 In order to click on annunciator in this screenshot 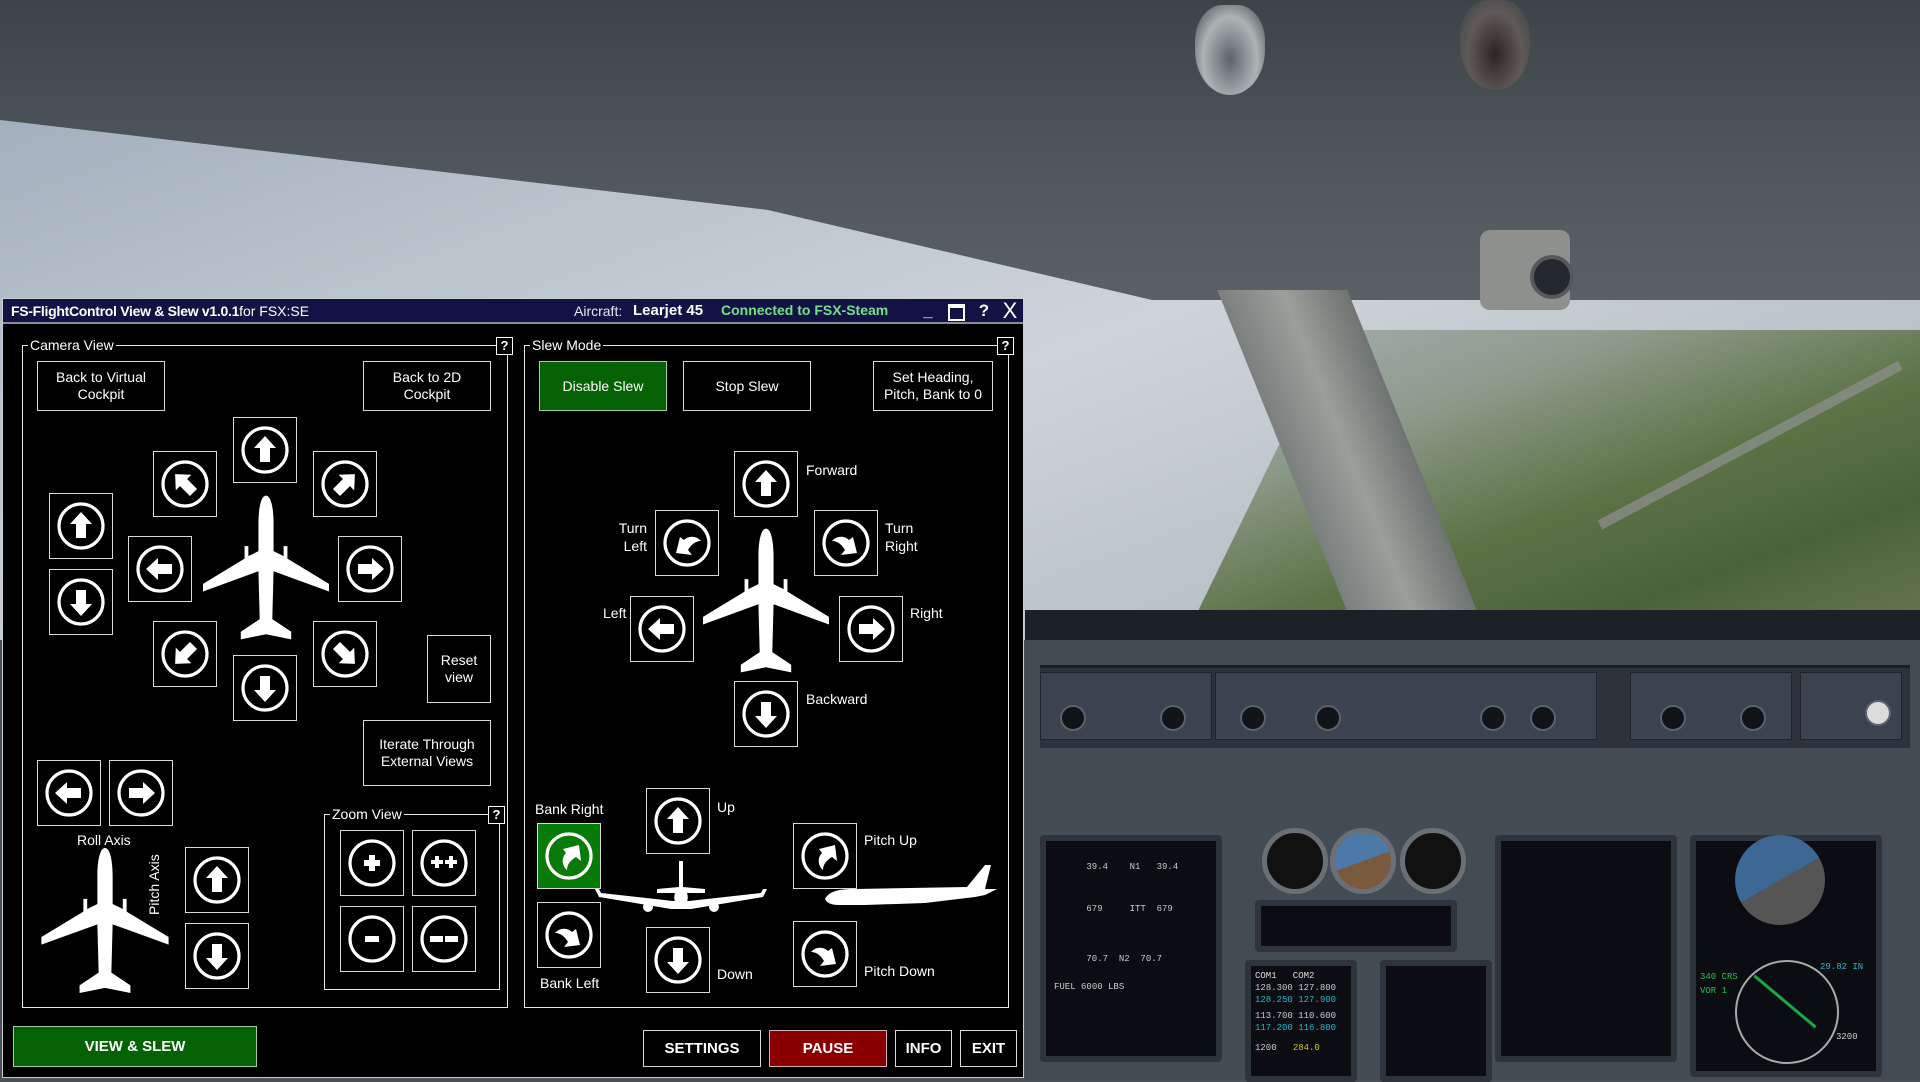, I will do `click(1356, 926)`.